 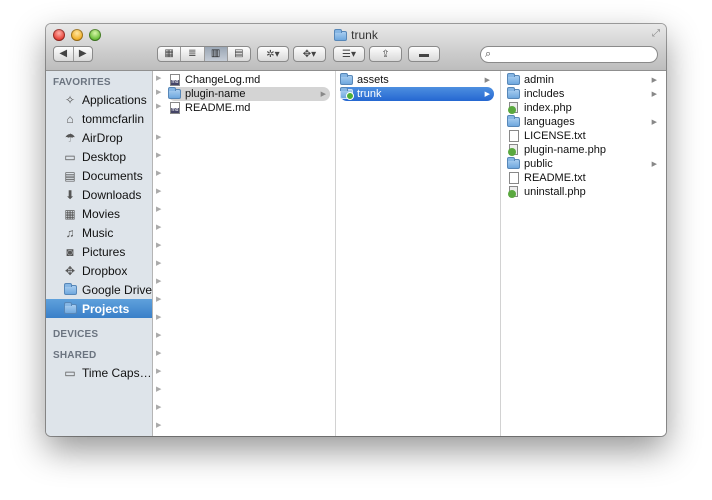 What do you see at coordinates (114, 99) in the screenshot?
I see `sidebar-item-label: Applications` at bounding box center [114, 99].